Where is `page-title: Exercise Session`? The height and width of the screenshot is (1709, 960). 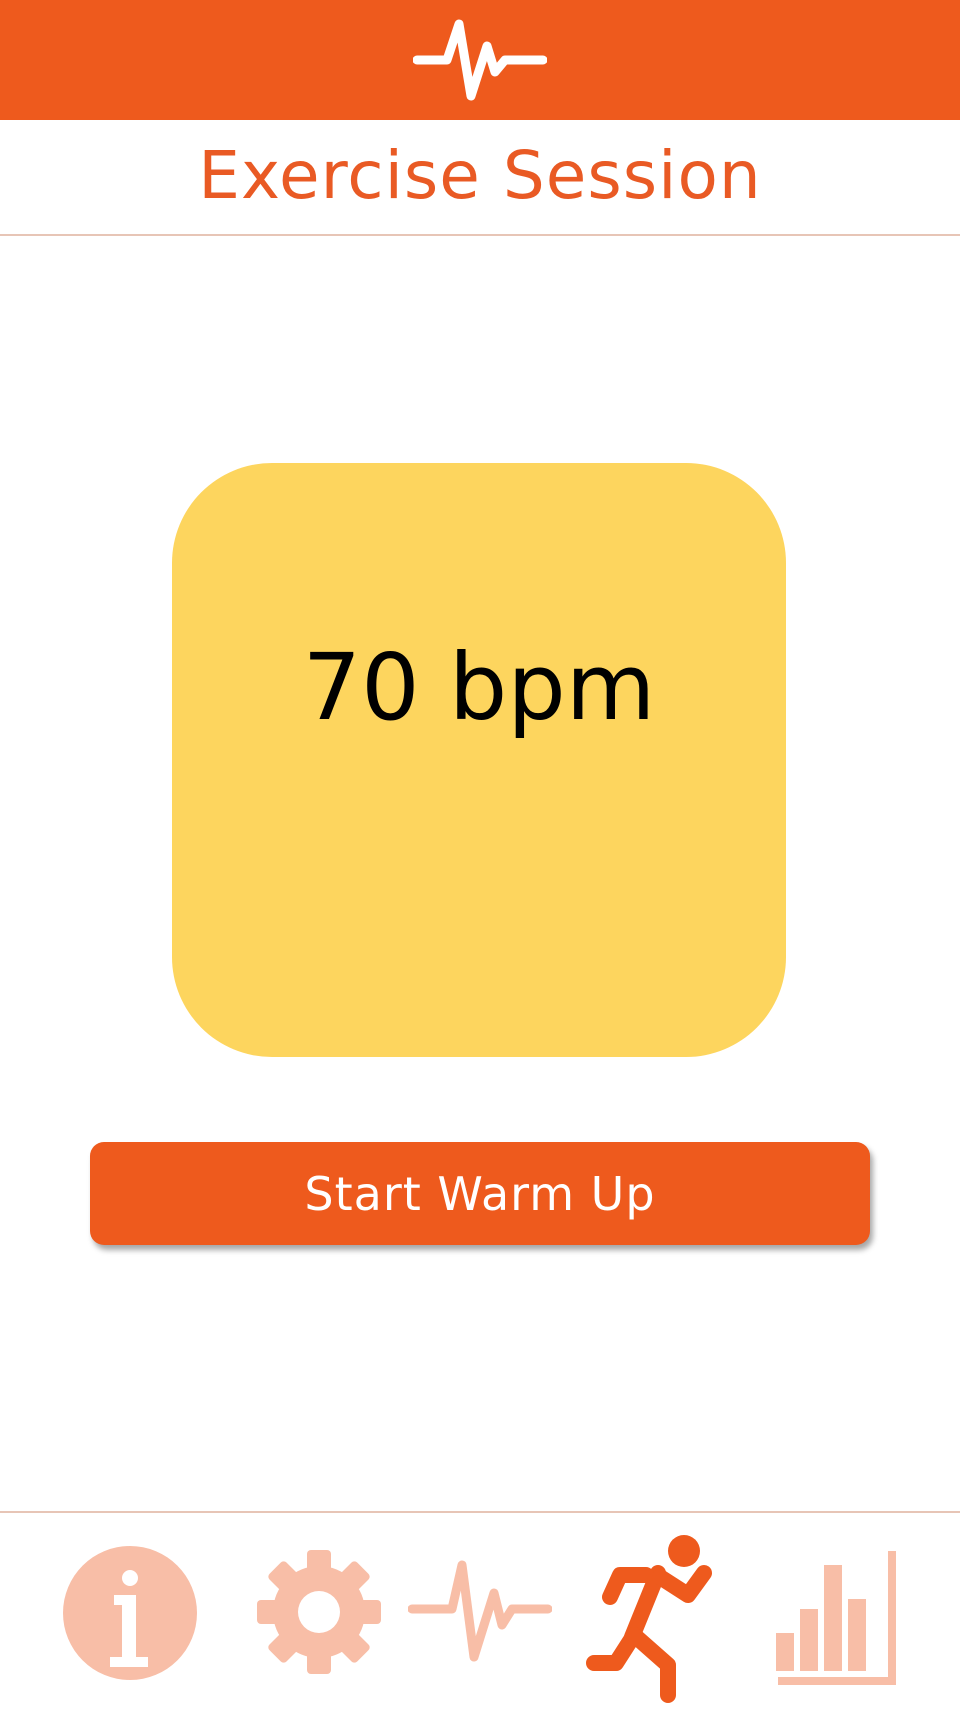
page-title: Exercise Session is located at coordinates (480, 175).